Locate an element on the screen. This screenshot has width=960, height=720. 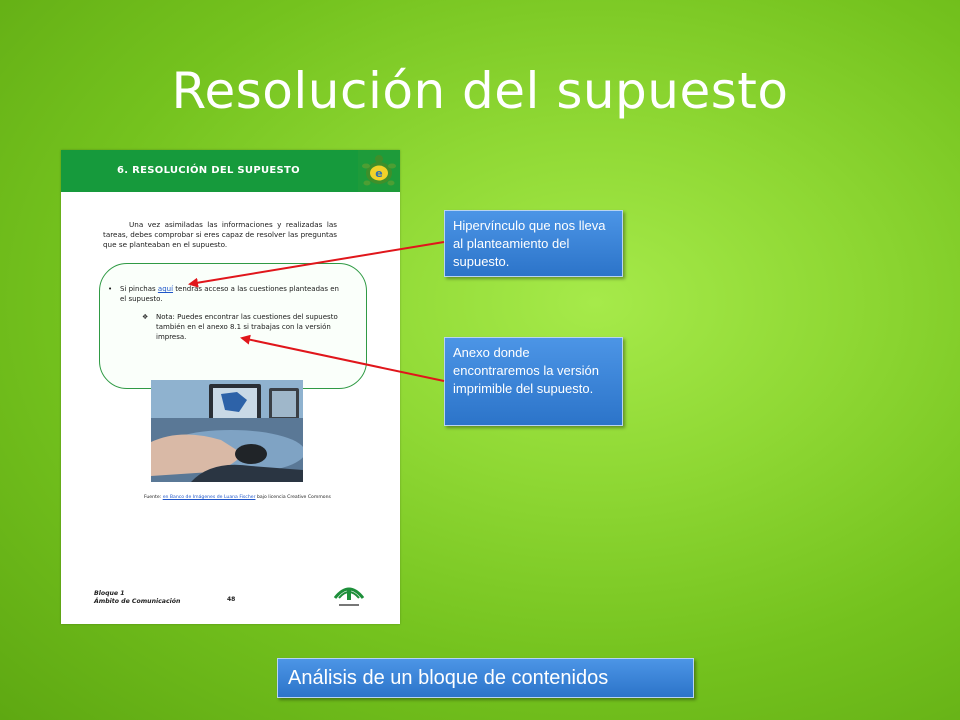
document-footer-text: Bloque 1 Ámbito de Comunicación is located at coordinates (137, 598).